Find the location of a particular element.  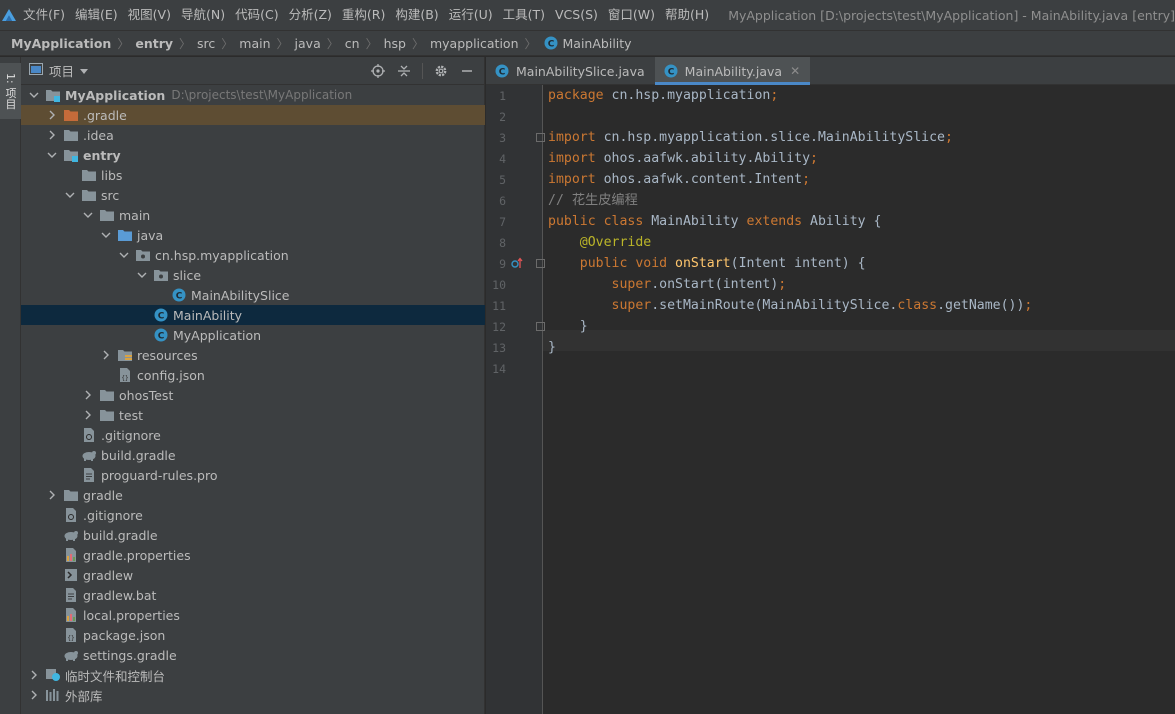

tree-item: gradle is located at coordinates (253, 495).